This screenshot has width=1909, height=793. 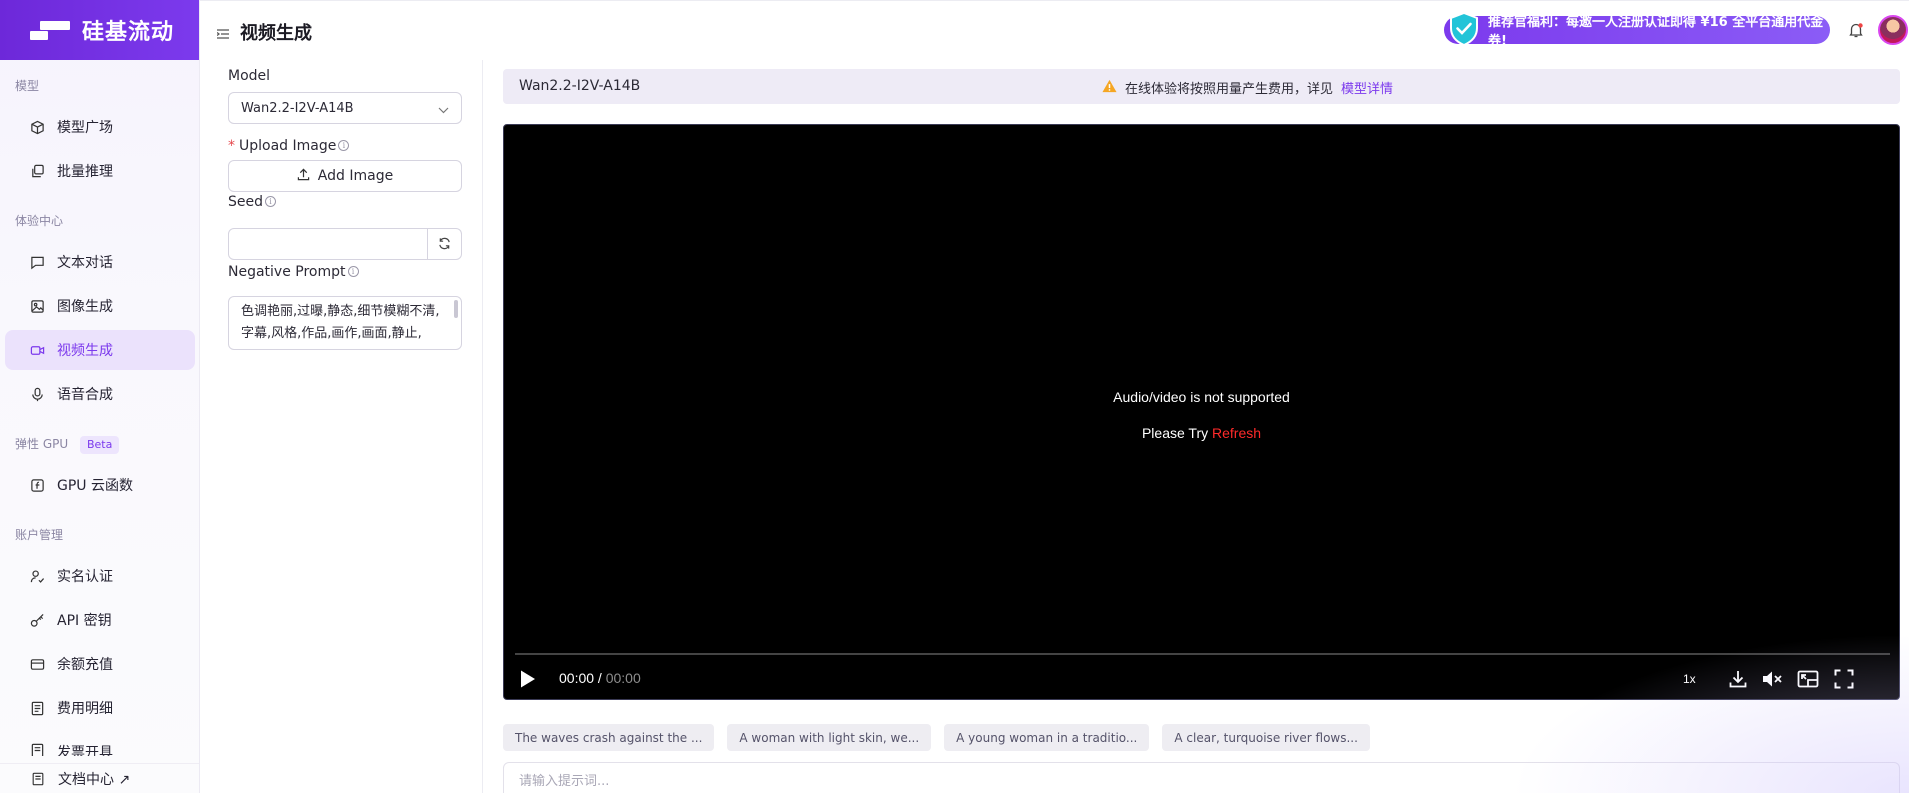 I want to click on prompt-input, so click(x=1201, y=778).